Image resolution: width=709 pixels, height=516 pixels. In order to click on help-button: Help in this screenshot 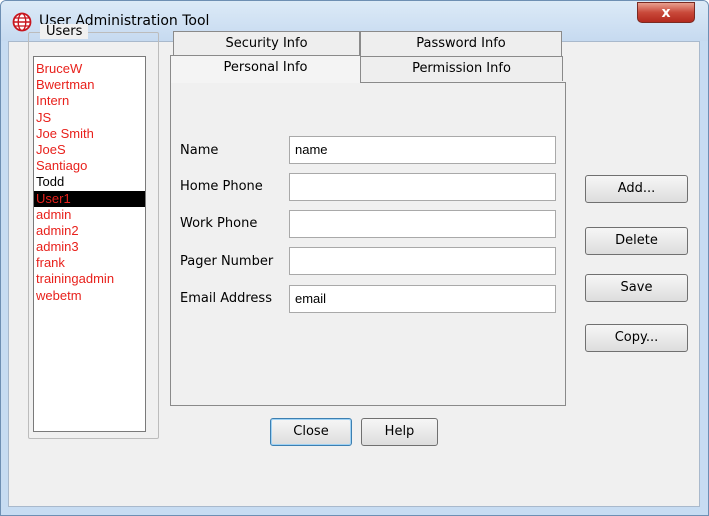, I will do `click(399, 432)`.